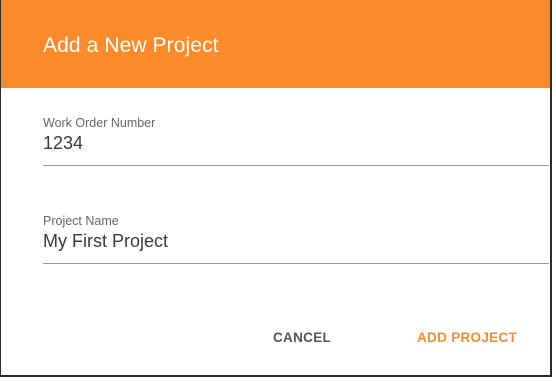 This screenshot has height=381, width=556. Describe the element at coordinates (296, 246) in the screenshot. I see `project-name-input` at that location.